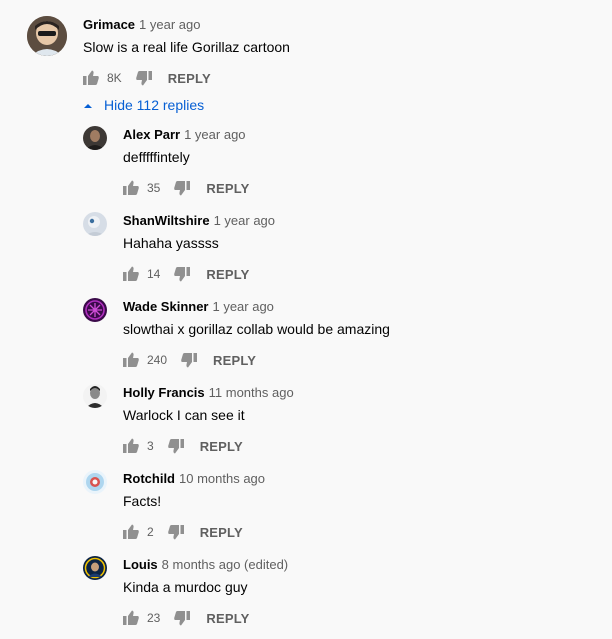  Describe the element at coordinates (151, 134) in the screenshot. I see `author-name: Alex Parr` at that location.